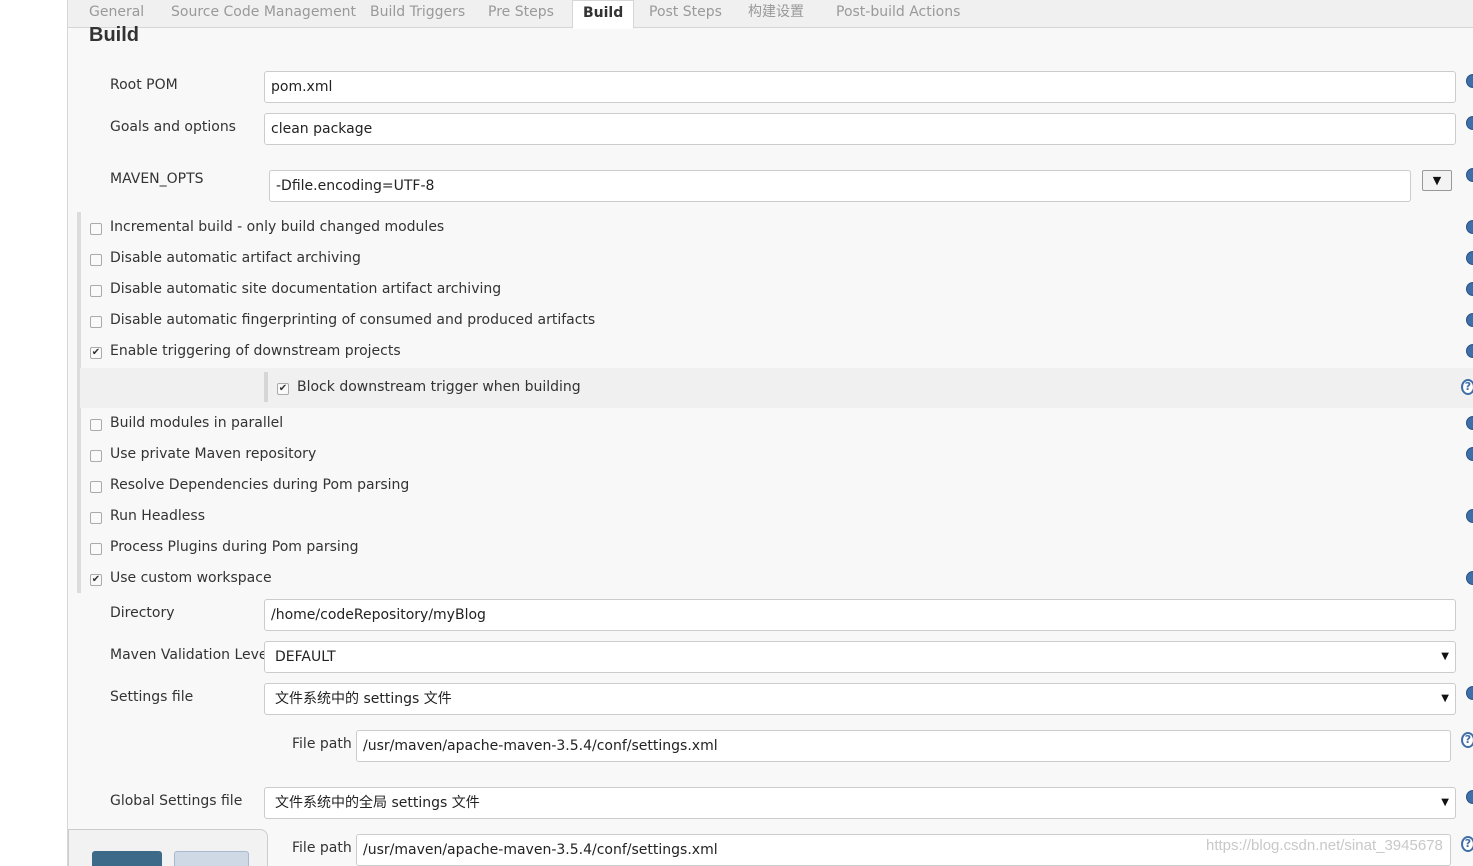 Image resolution: width=1473 pixels, height=866 pixels. Describe the element at coordinates (1467, 387) in the screenshot. I see `block-downstream-help-icon: ?` at that location.